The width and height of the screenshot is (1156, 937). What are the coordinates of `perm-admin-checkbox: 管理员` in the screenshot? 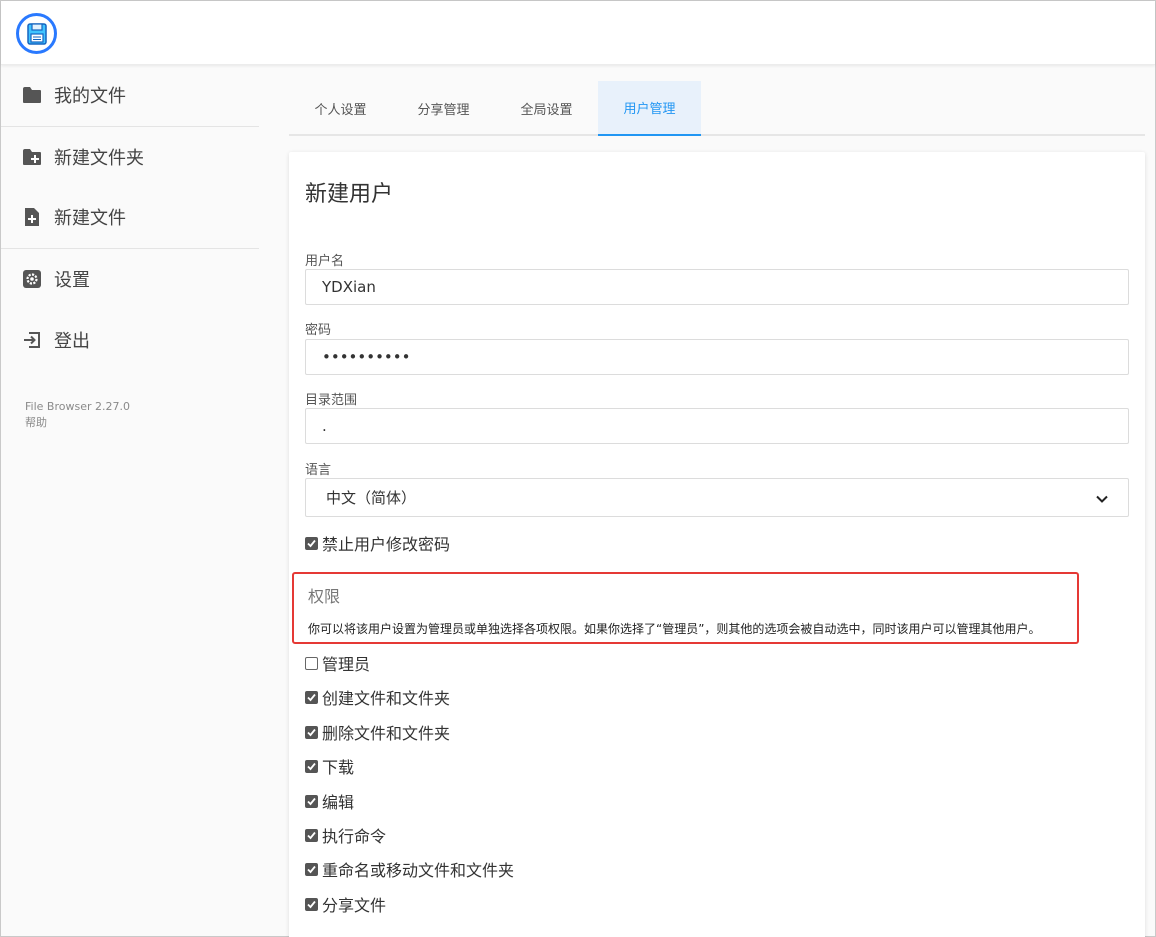 It's located at (337, 663).